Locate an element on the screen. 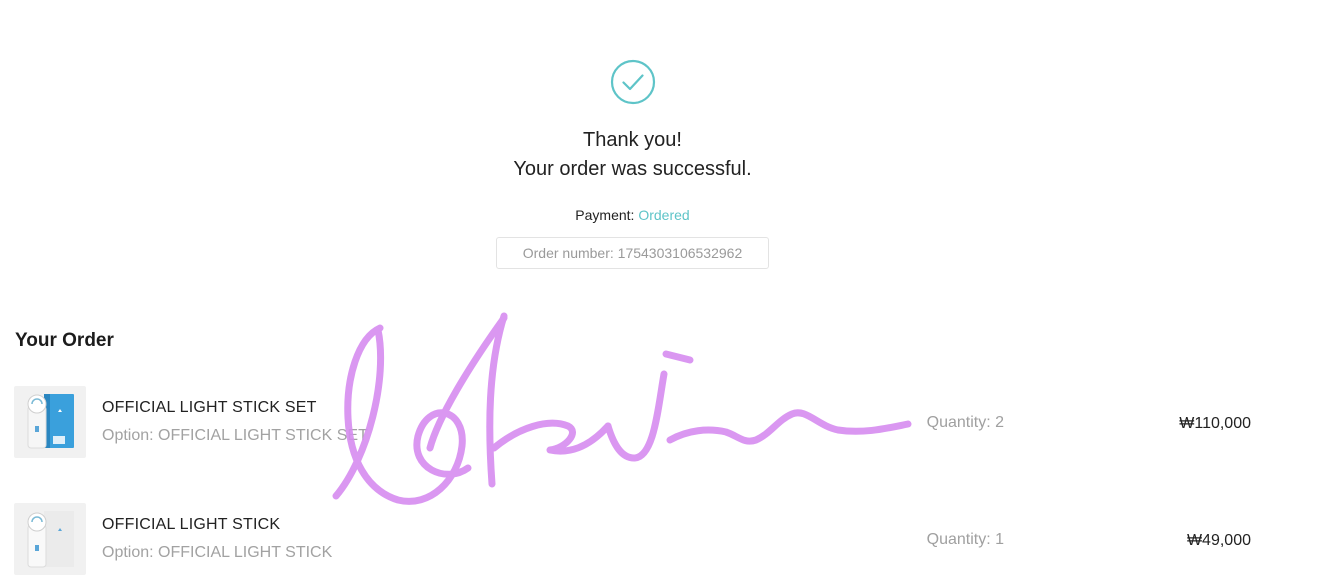 This screenshot has height=586, width=1327. payment-status: Payment: Ordered is located at coordinates (632, 215).